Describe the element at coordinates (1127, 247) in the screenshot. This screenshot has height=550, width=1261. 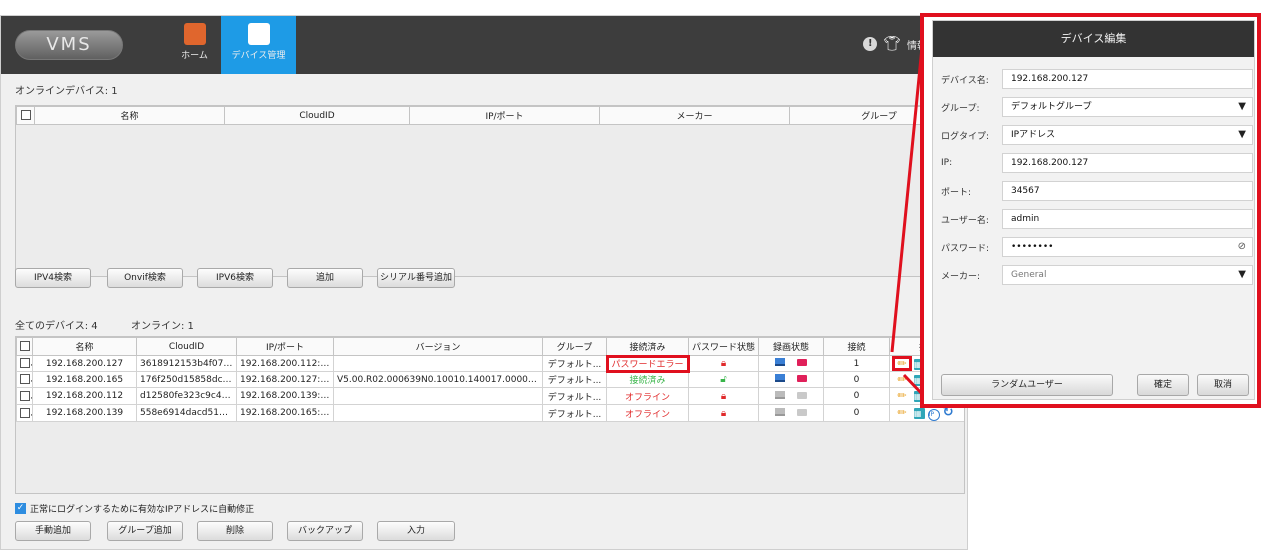
I see `password-field: •••••••• ⊘` at that location.